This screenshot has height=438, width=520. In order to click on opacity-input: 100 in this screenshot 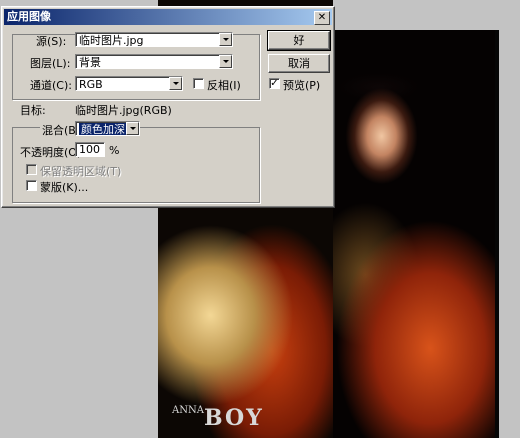, I will do `click(90, 149)`.